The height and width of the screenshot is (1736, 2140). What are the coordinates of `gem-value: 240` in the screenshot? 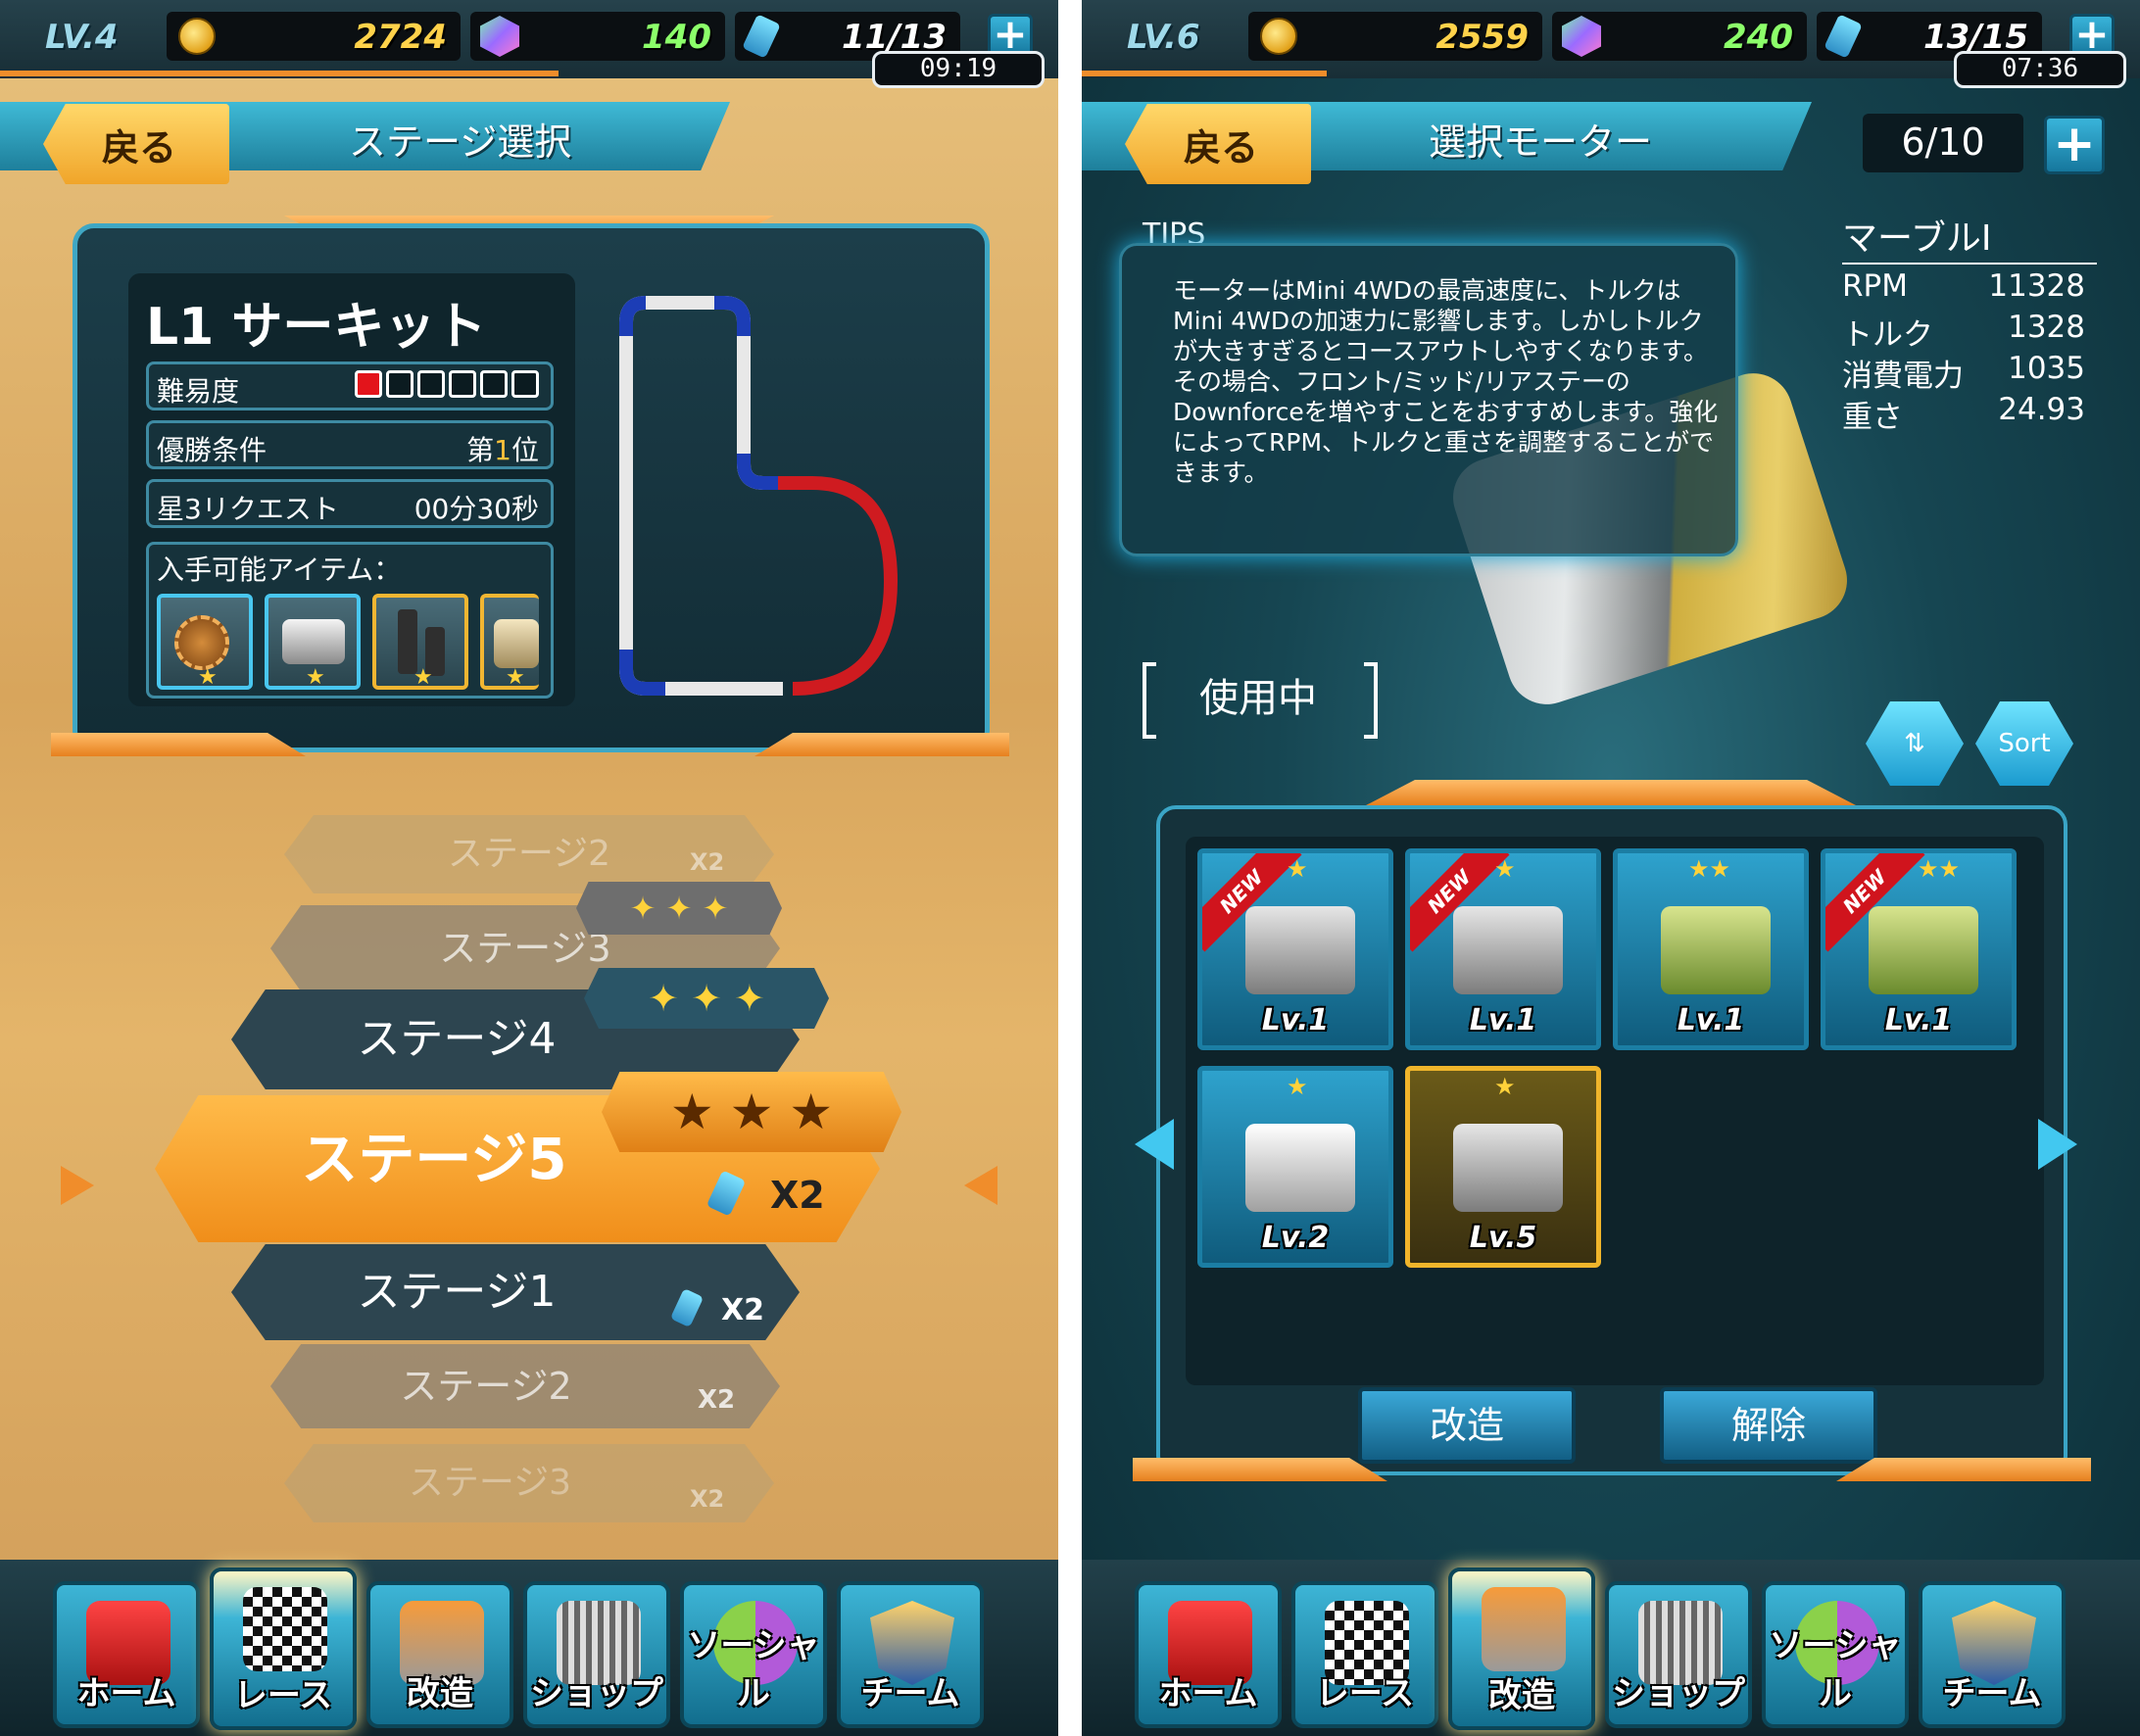 It's located at (1758, 38).